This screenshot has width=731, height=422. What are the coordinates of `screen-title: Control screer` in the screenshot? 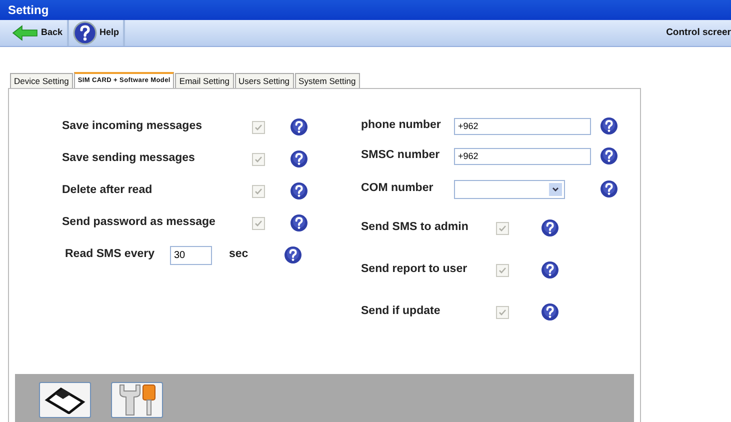 It's located at (698, 33).